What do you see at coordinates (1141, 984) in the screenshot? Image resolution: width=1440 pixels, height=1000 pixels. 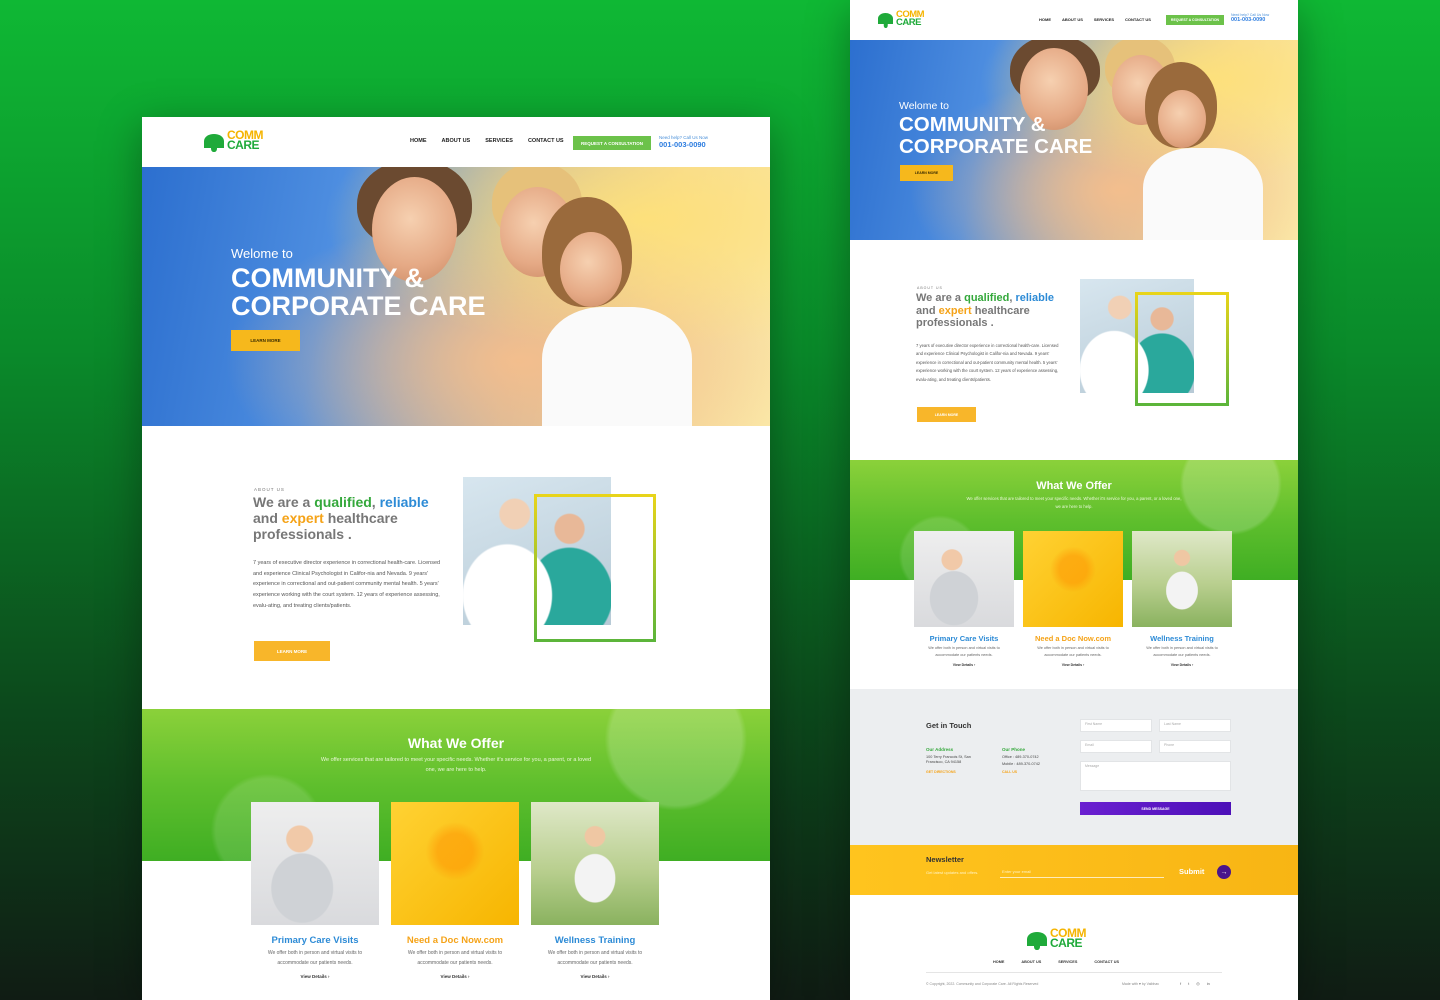 I see `footer-made-with: Made with ♥ by Vaibhav` at bounding box center [1141, 984].